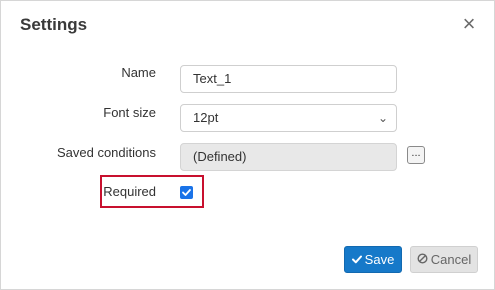 This screenshot has width=495, height=290. Describe the element at coordinates (469, 24) in the screenshot. I see `close-icon: ×` at that location.